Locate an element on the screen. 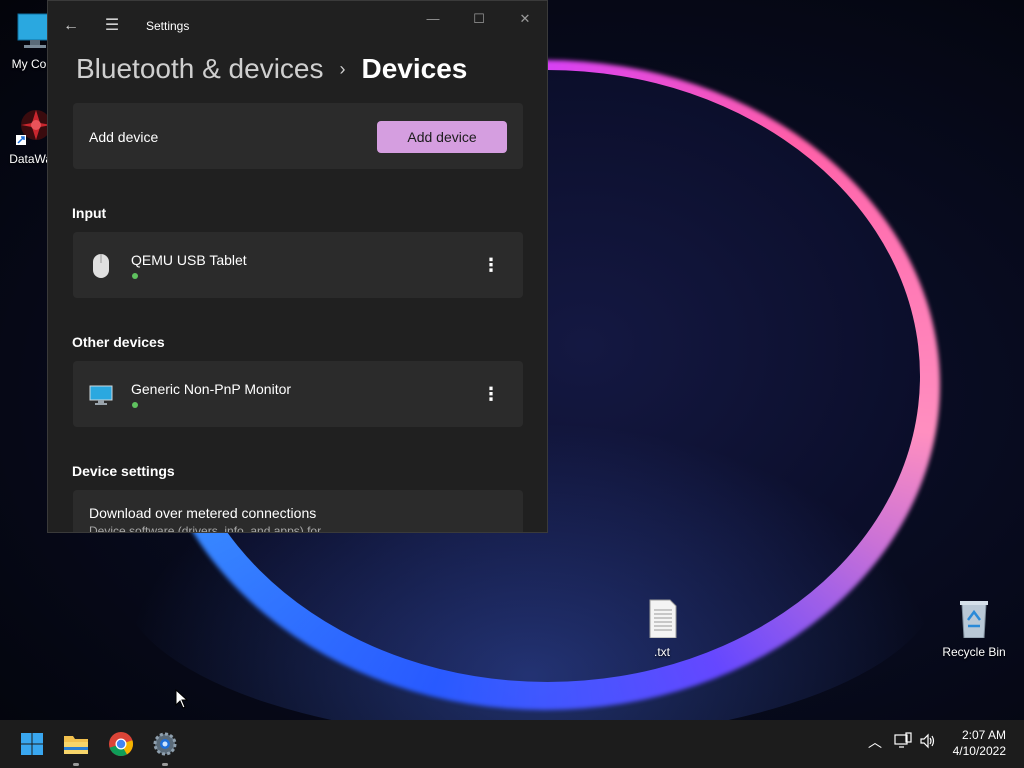 The image size is (1024, 768). section-title-device-settings: Device settings is located at coordinates (123, 471).